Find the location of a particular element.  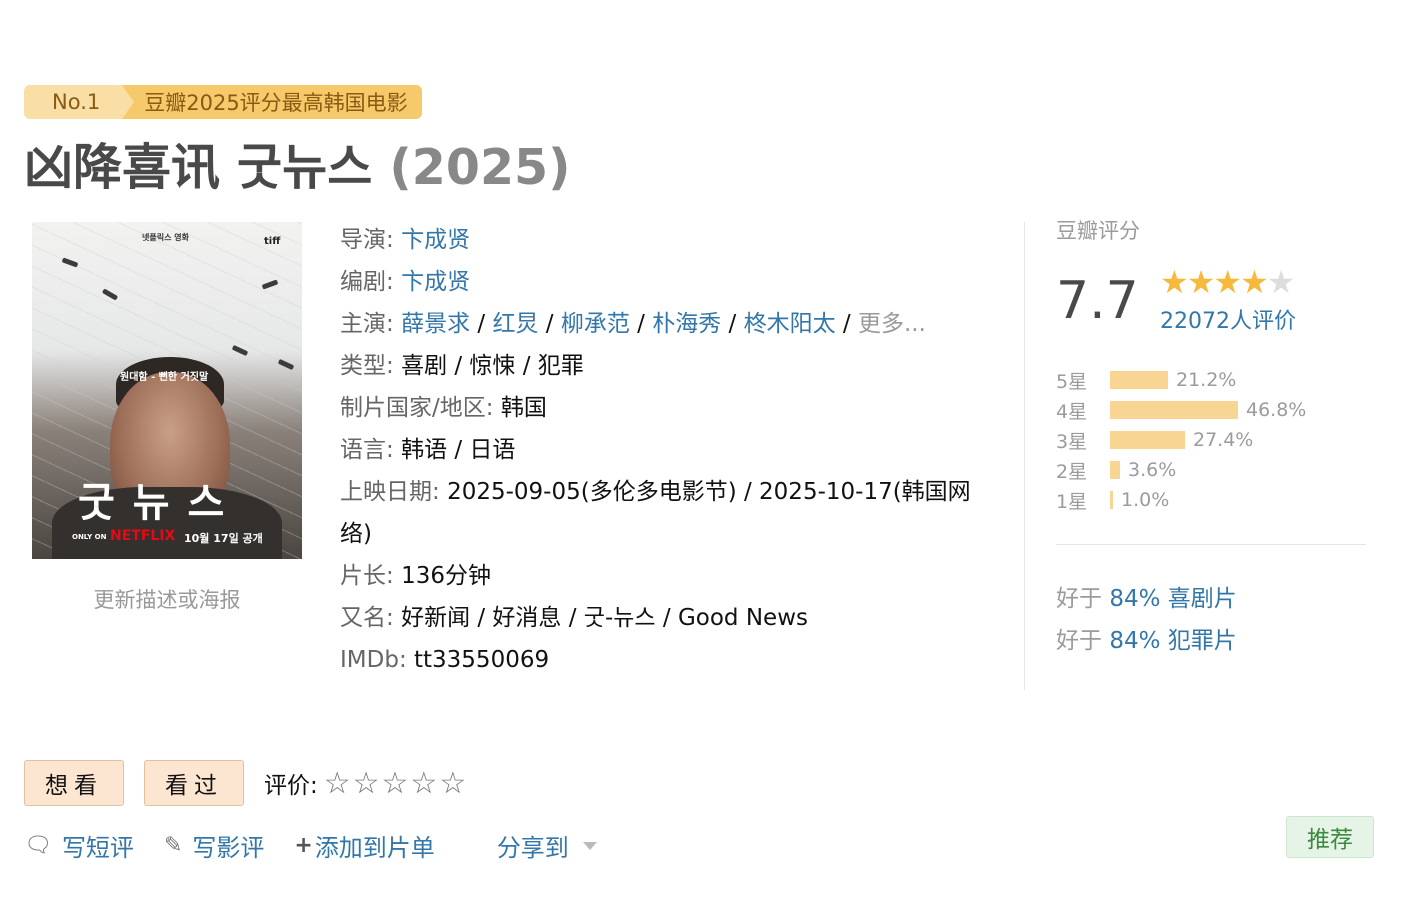

rating-bar-label: 5星 is located at coordinates (1072, 381).